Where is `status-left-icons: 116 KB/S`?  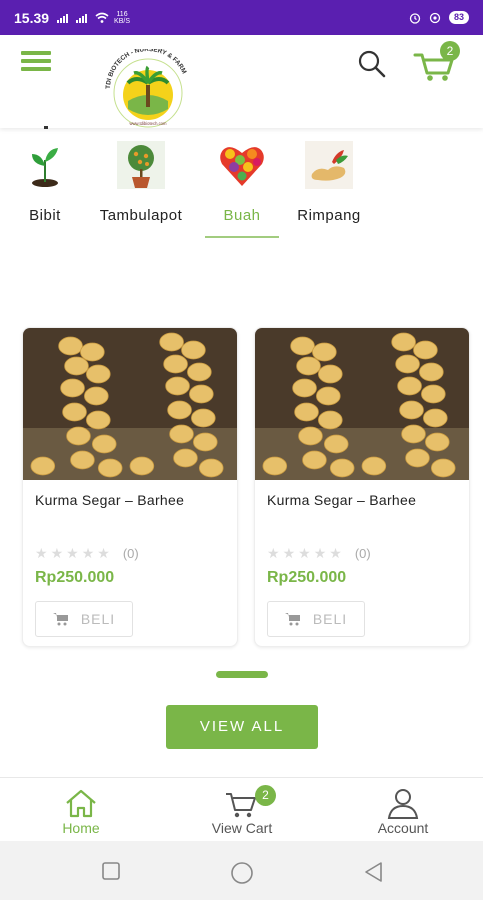 status-left-icons: 116 KB/S is located at coordinates (93, 18).